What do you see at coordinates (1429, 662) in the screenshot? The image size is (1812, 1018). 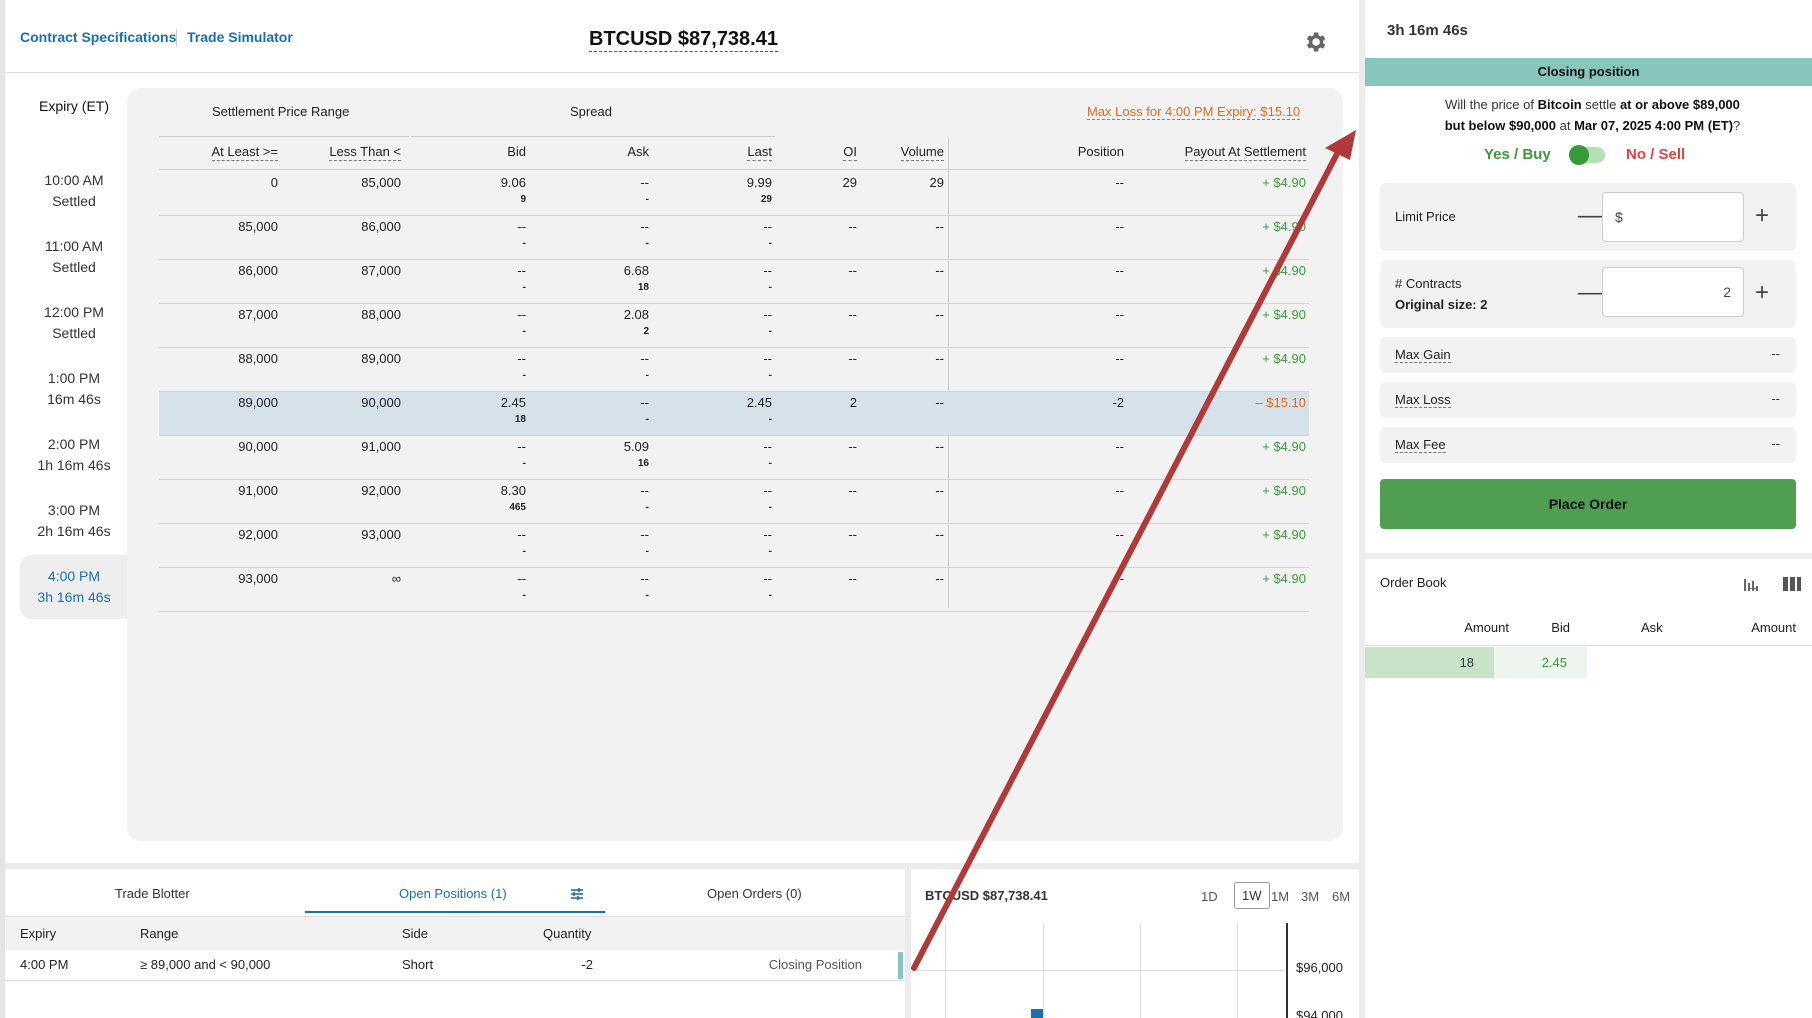 I see `ob-bid-amount: 18` at bounding box center [1429, 662].